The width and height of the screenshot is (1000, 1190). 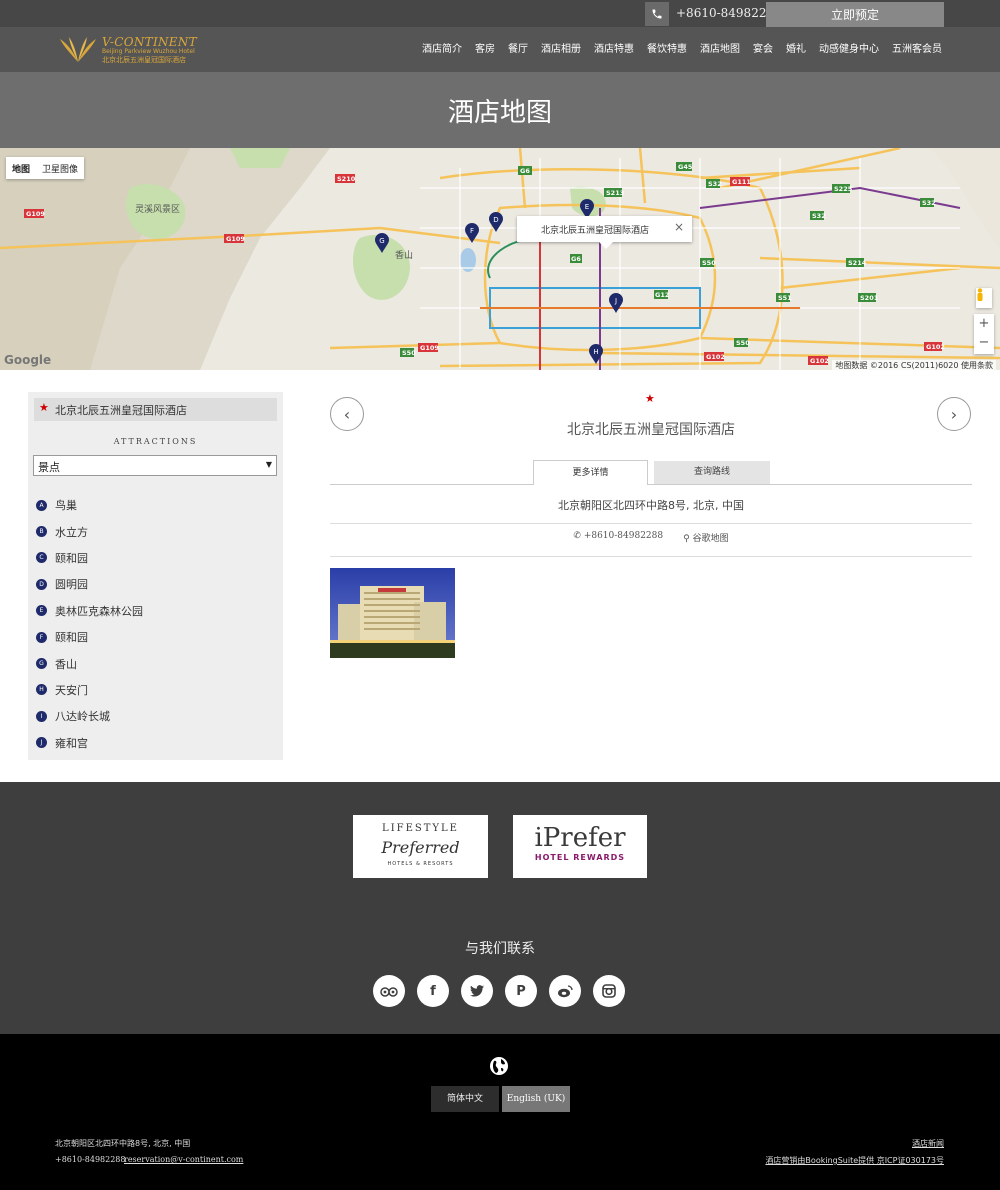 I want to click on svg-text: S32, so click(x=819, y=216).